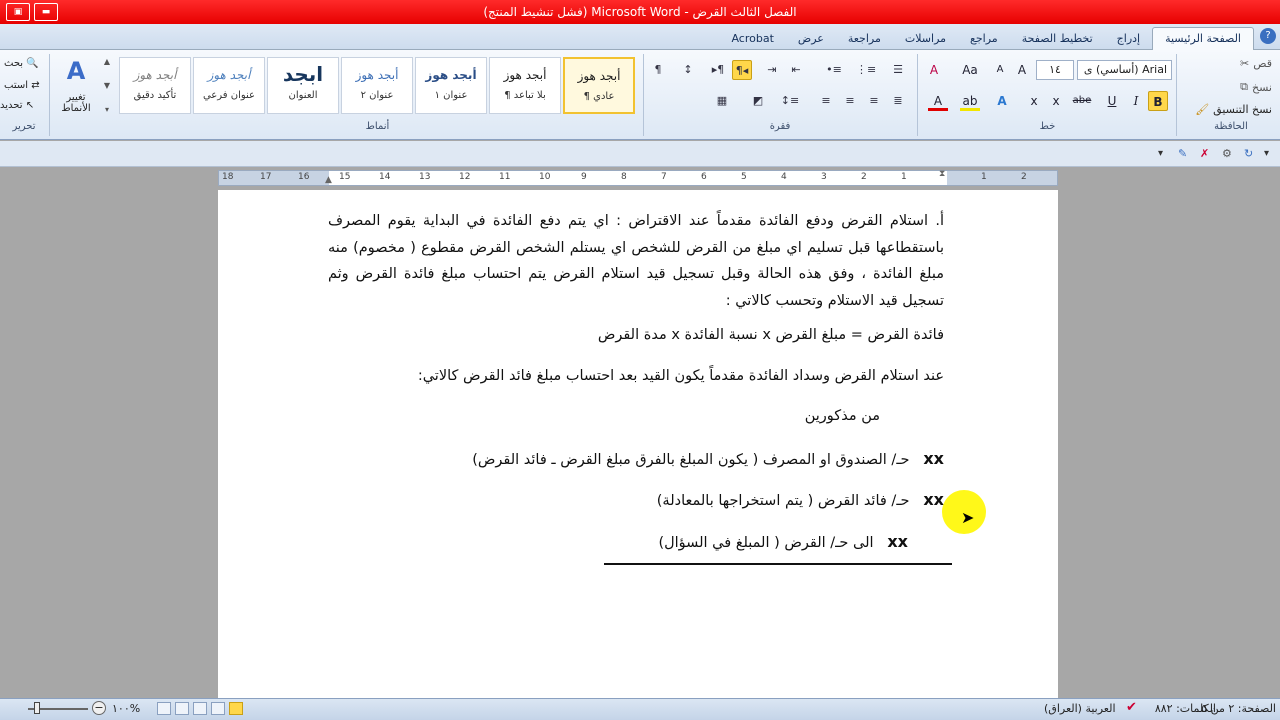 This screenshot has width=1280, height=720. I want to click on line-spacing-icon: ↕≡, so click(790, 101).